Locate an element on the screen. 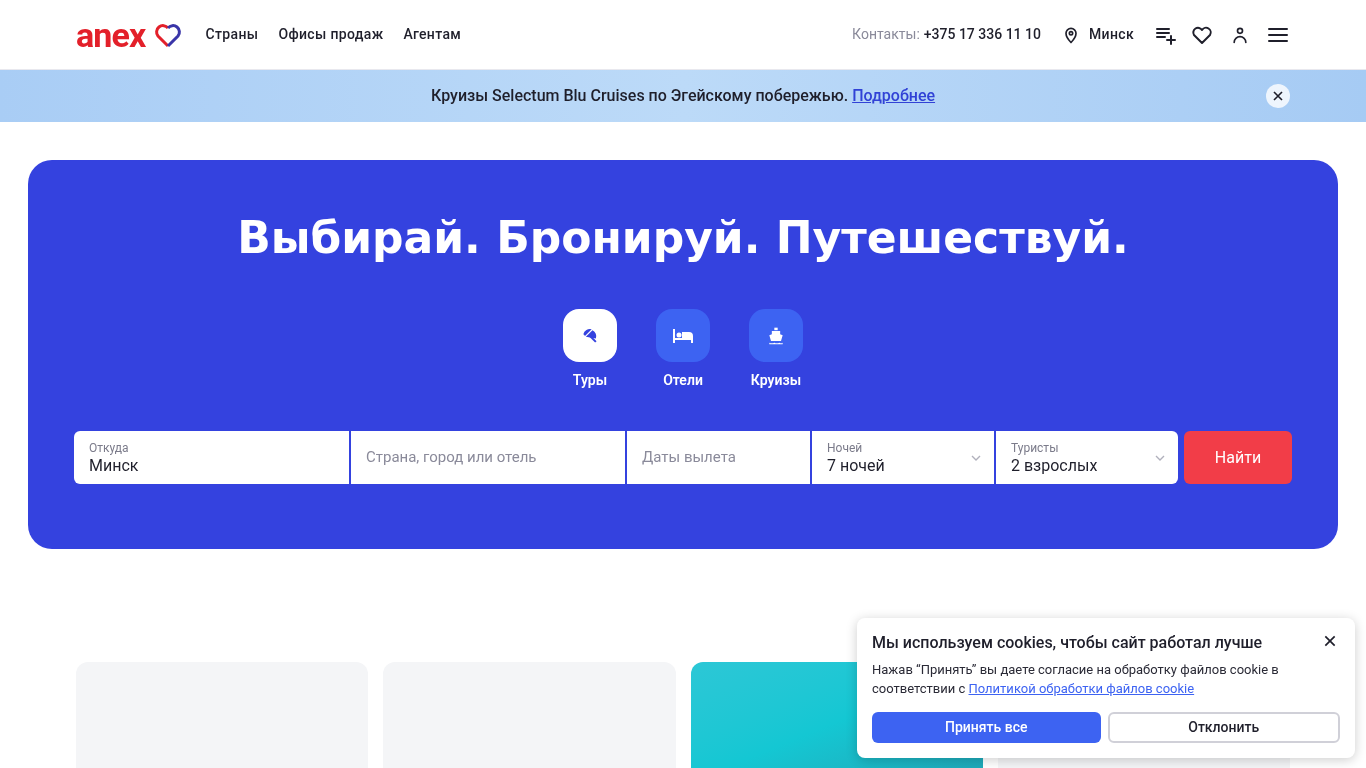 The width and height of the screenshot is (1366, 768). banner-text: Круизы Selectum Blu Cruises по Эгейскому побережью. Подробнее is located at coordinates (683, 96).